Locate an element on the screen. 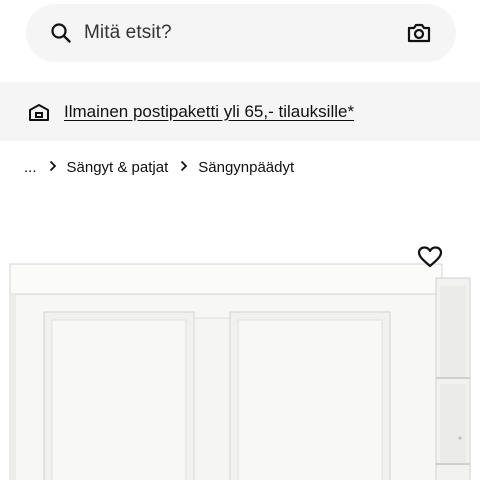  search-input: Mitä etsit? is located at coordinates (245, 33).